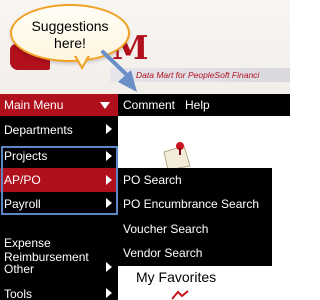 This screenshot has width=320, height=300. What do you see at coordinates (22, 204) in the screenshot?
I see `sidebar-item-label: Payroll` at bounding box center [22, 204].